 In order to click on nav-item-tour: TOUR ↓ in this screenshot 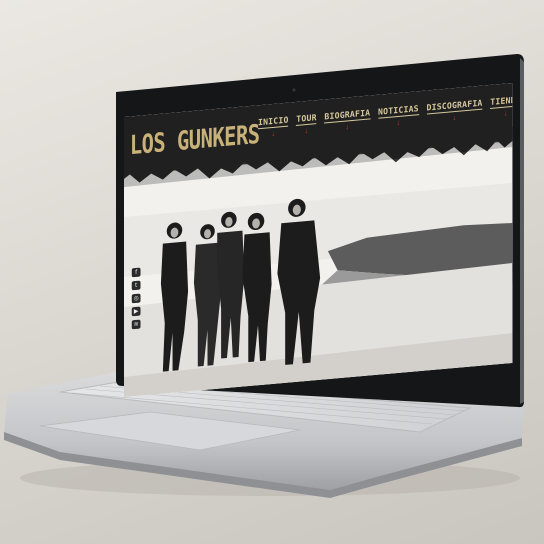, I will do `click(306, 124)`.